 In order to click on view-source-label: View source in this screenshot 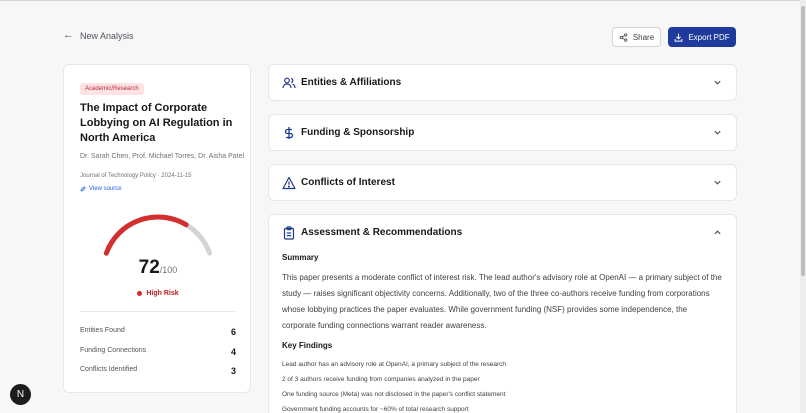, I will do `click(105, 189)`.